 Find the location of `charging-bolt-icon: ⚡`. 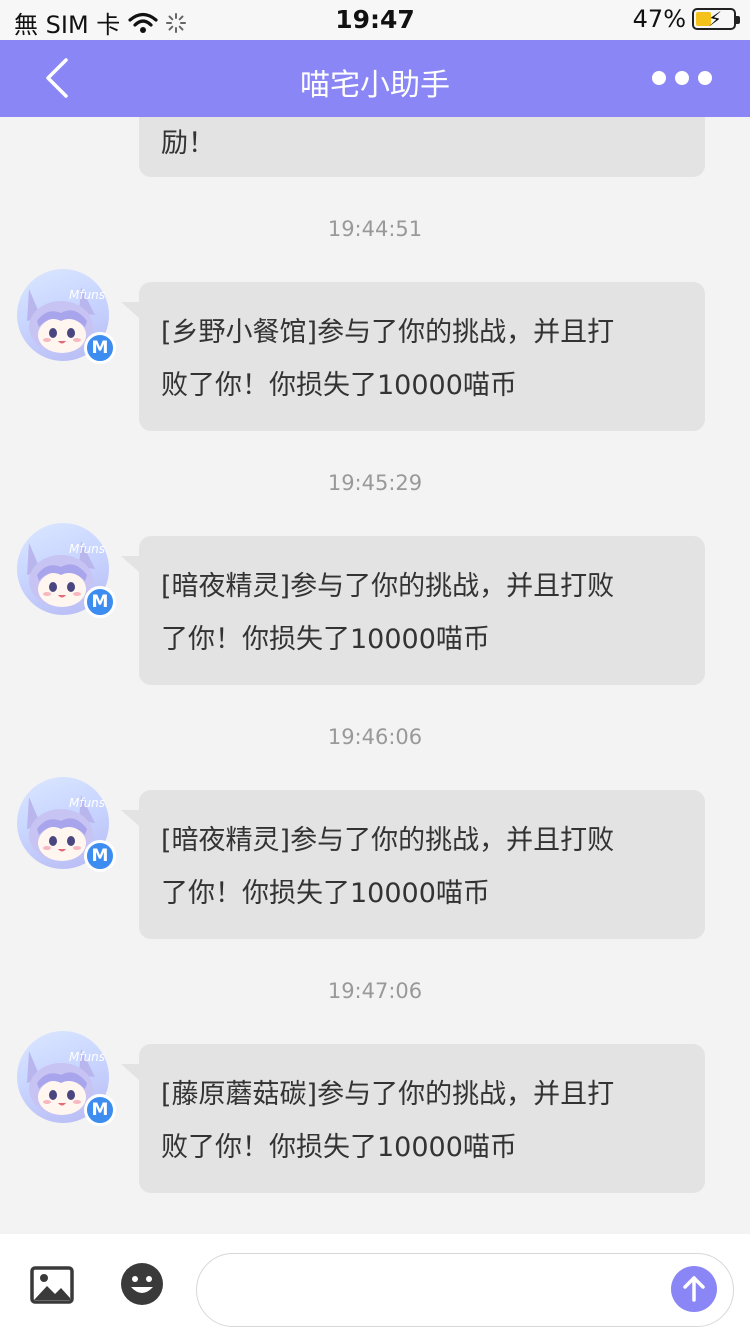

charging-bolt-icon: ⚡ is located at coordinates (715, 19).